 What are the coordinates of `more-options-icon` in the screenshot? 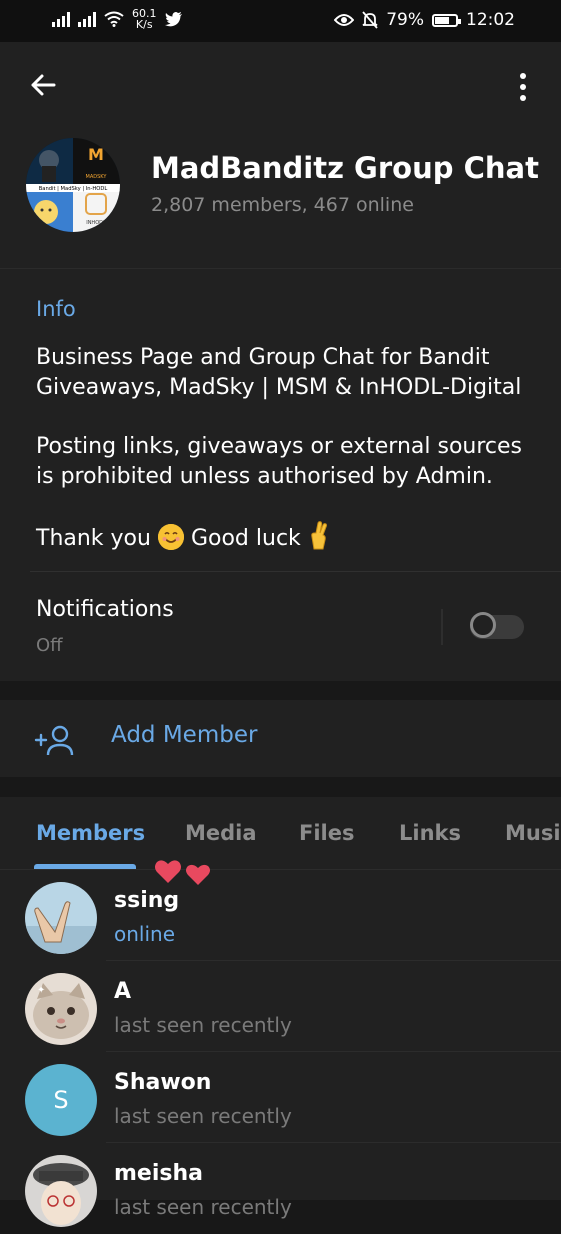 It's located at (523, 87).